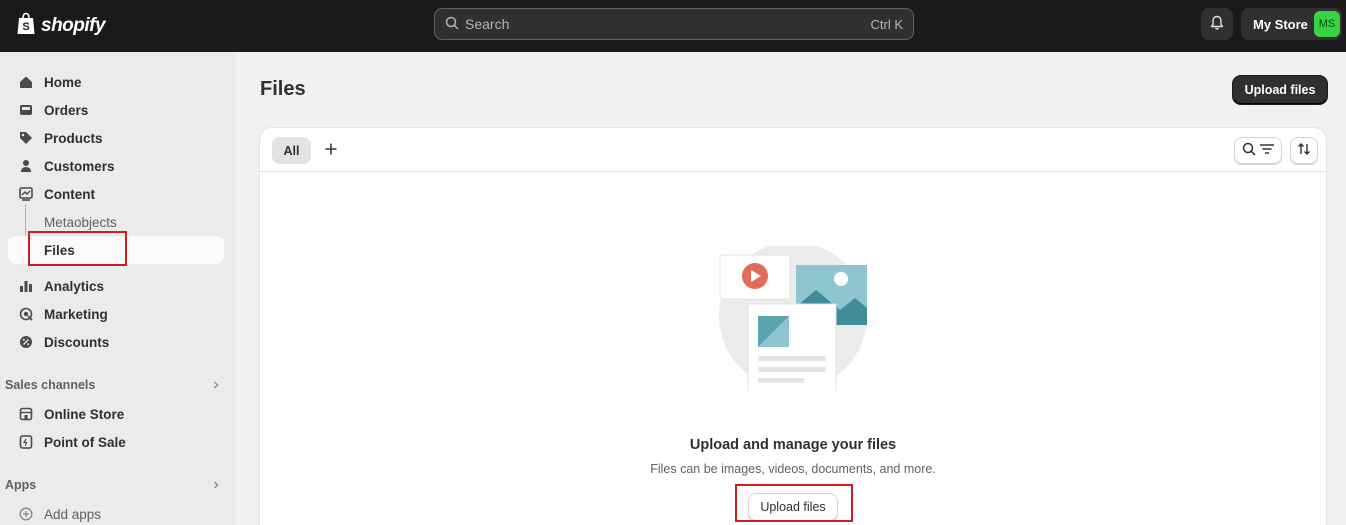 The image size is (1346, 525). Describe the element at coordinates (50, 385) in the screenshot. I see `section-label: Sales channels` at that location.